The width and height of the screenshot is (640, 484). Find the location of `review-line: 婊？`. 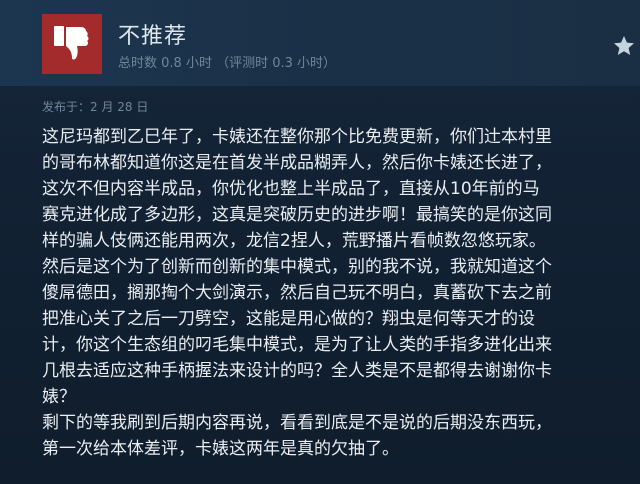

review-line: 婊？ is located at coordinates (59, 397).